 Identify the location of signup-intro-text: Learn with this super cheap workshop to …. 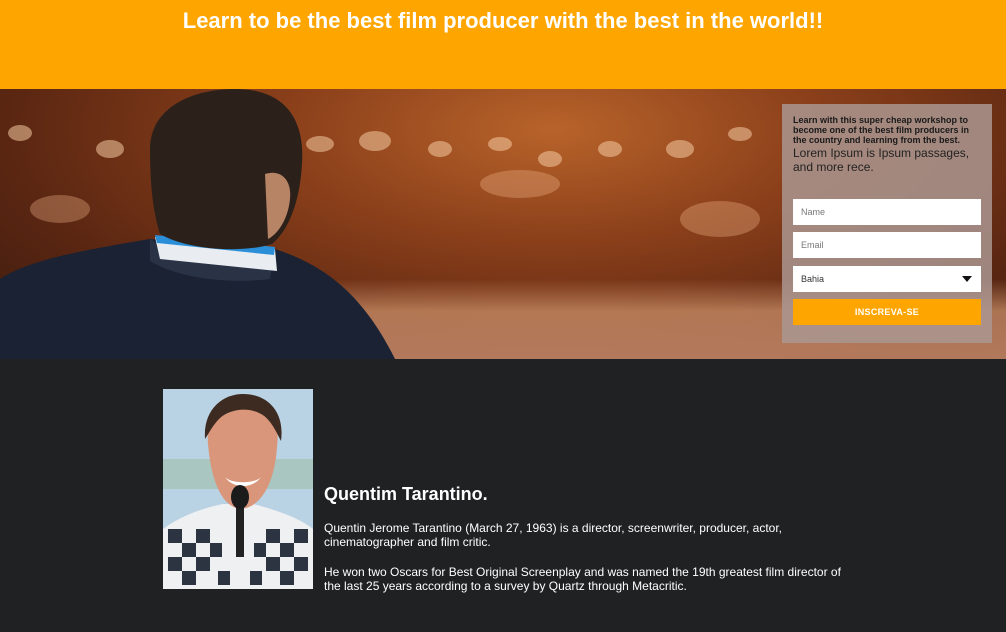
(881, 130).